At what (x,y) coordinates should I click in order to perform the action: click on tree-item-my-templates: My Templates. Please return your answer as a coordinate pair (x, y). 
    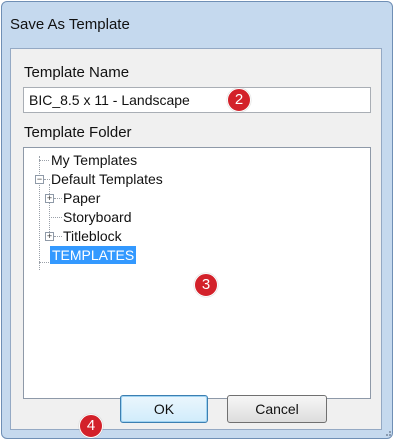
    Looking at the image, I should click on (94, 160).